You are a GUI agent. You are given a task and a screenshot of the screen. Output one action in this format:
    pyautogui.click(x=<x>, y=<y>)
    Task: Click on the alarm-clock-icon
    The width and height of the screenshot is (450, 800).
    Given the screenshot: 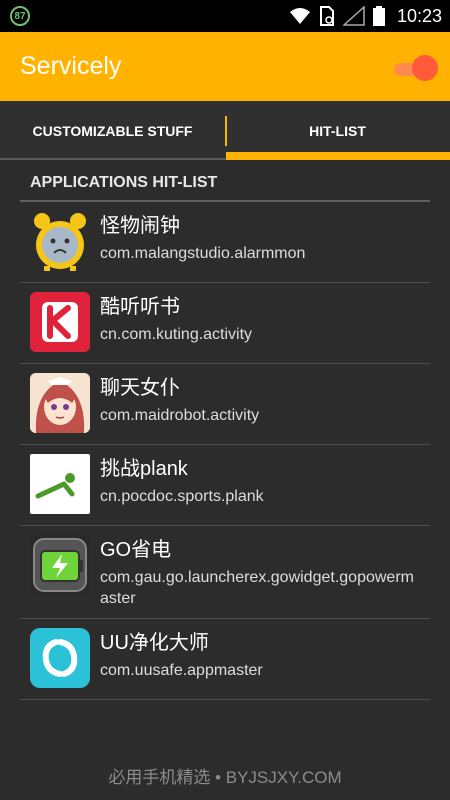 What is the action you would take?
    pyautogui.click(x=60, y=241)
    